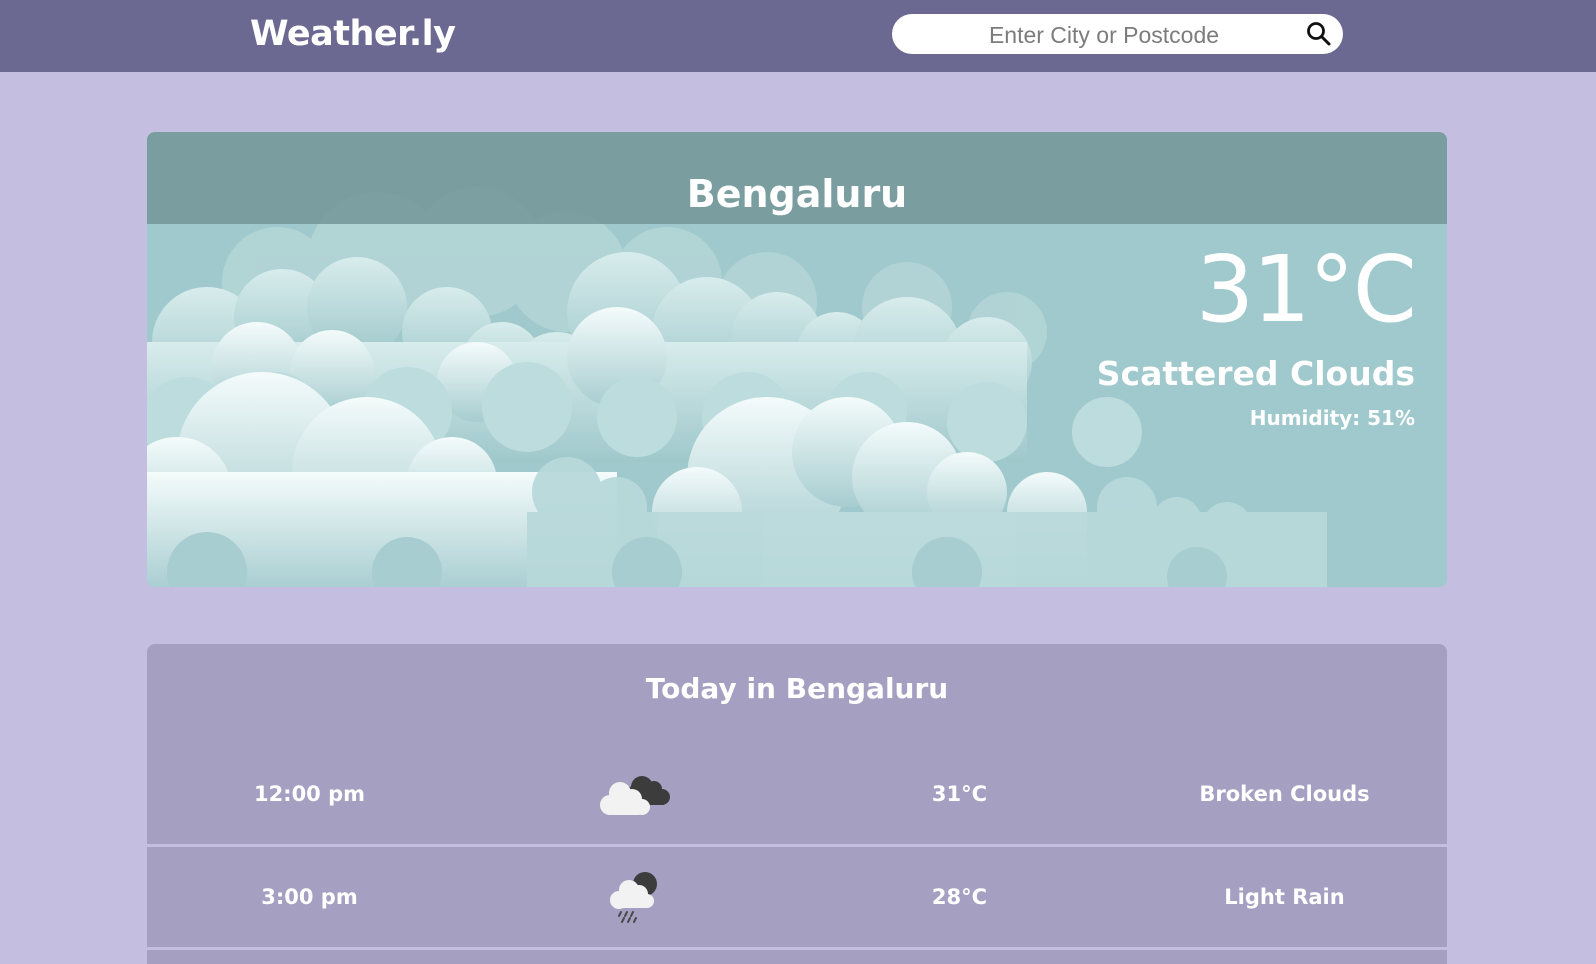 The width and height of the screenshot is (1596, 964). I want to click on current-condition: Scattered Clouds, so click(1255, 373).